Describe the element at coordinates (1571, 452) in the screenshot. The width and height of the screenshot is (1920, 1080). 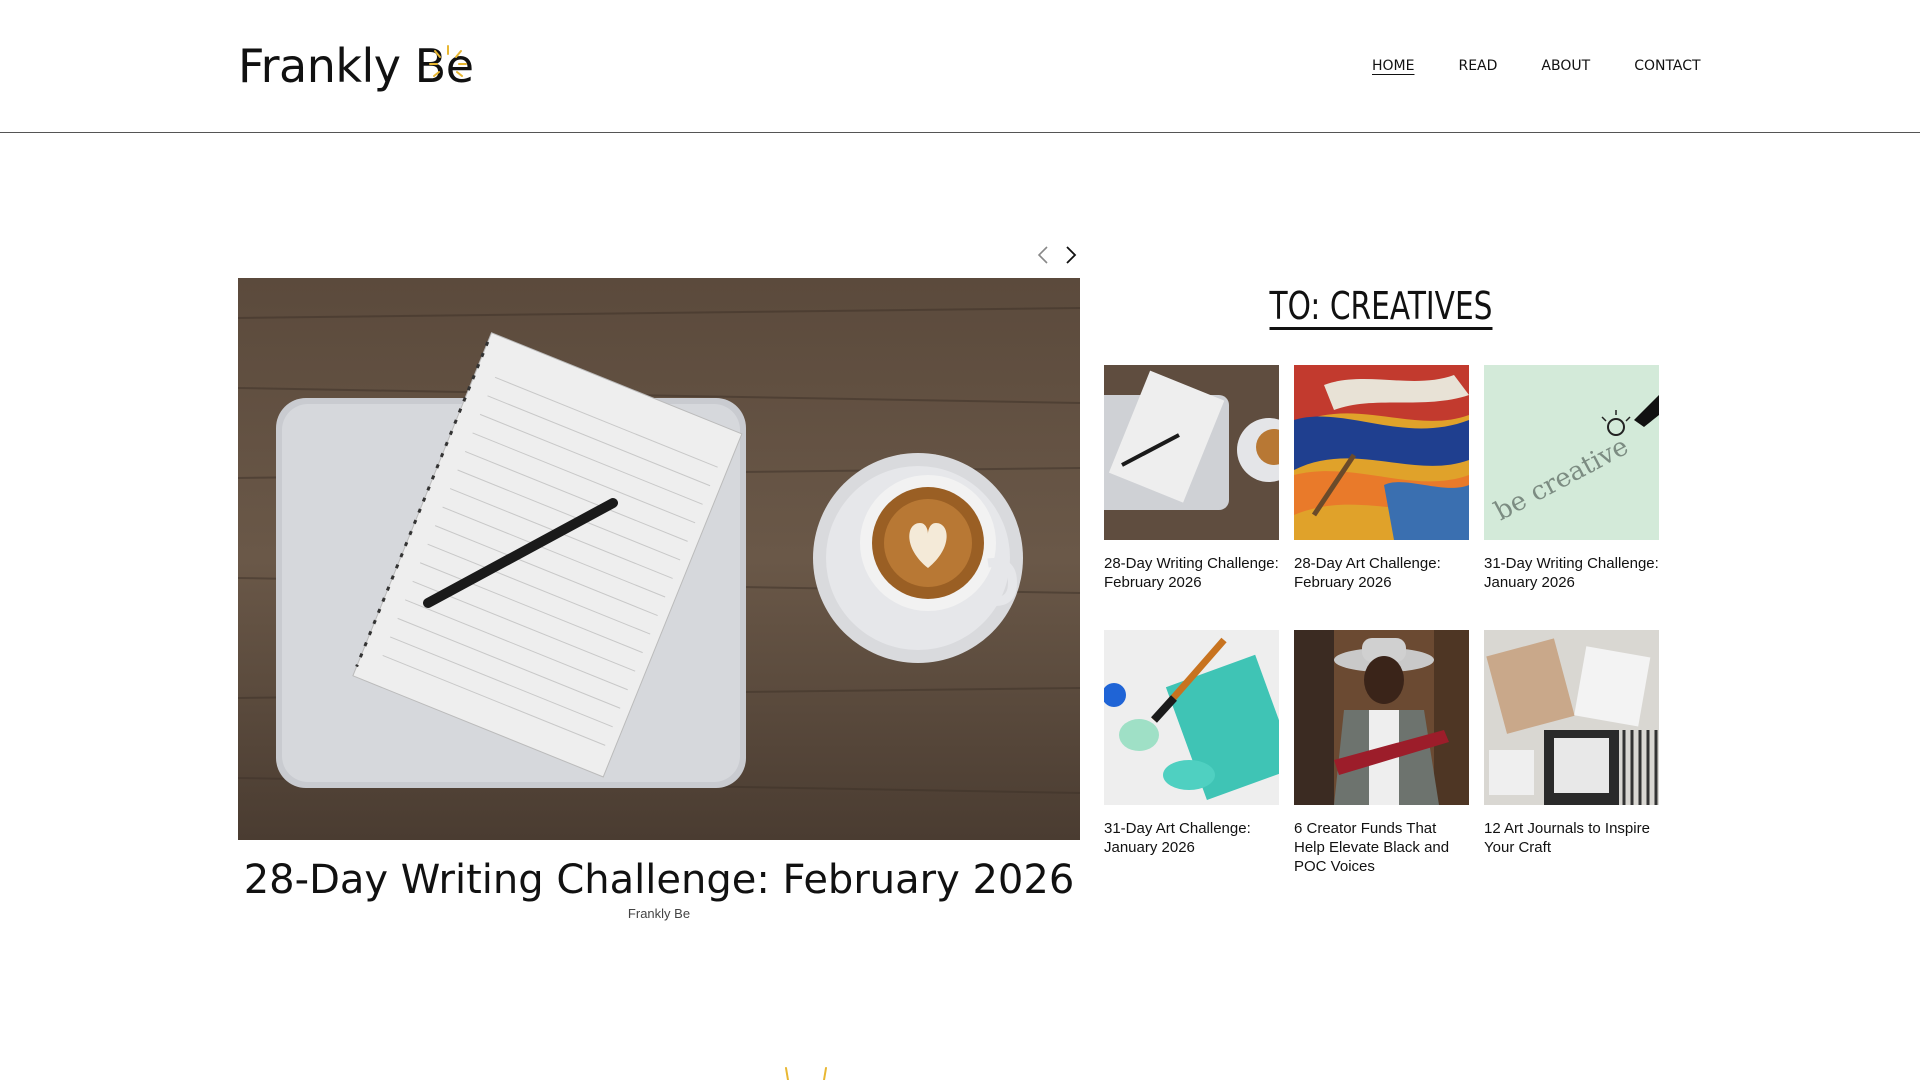
I see `post-thumbnail: be creative` at that location.